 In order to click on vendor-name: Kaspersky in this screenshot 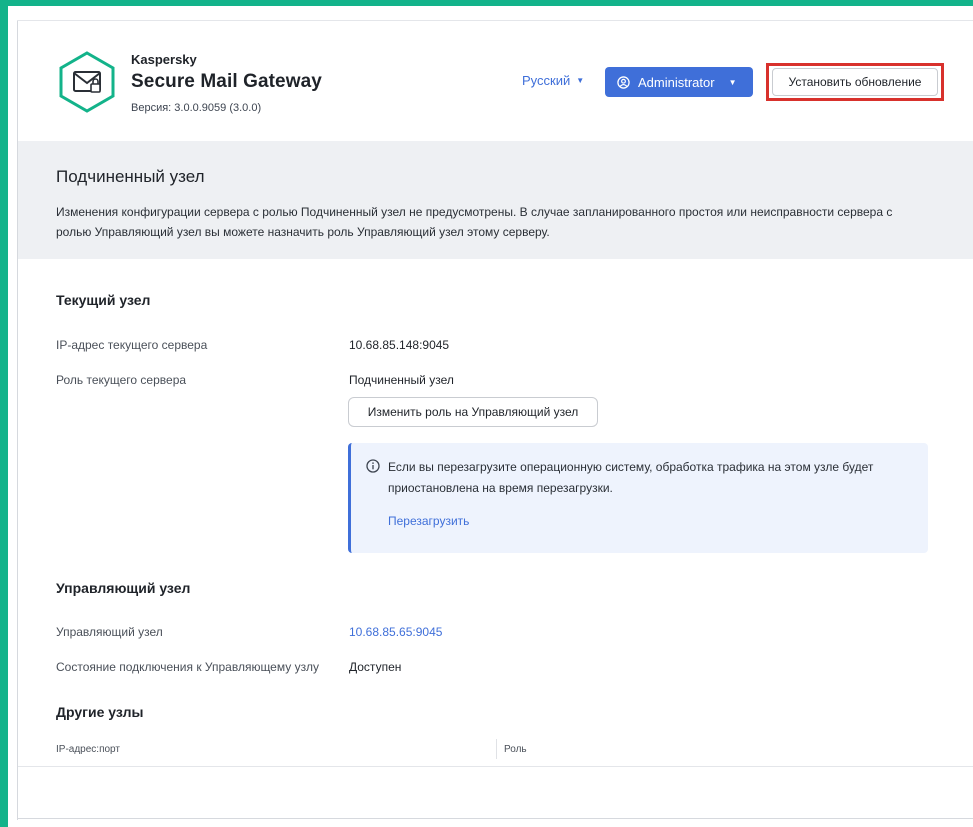, I will do `click(164, 59)`.